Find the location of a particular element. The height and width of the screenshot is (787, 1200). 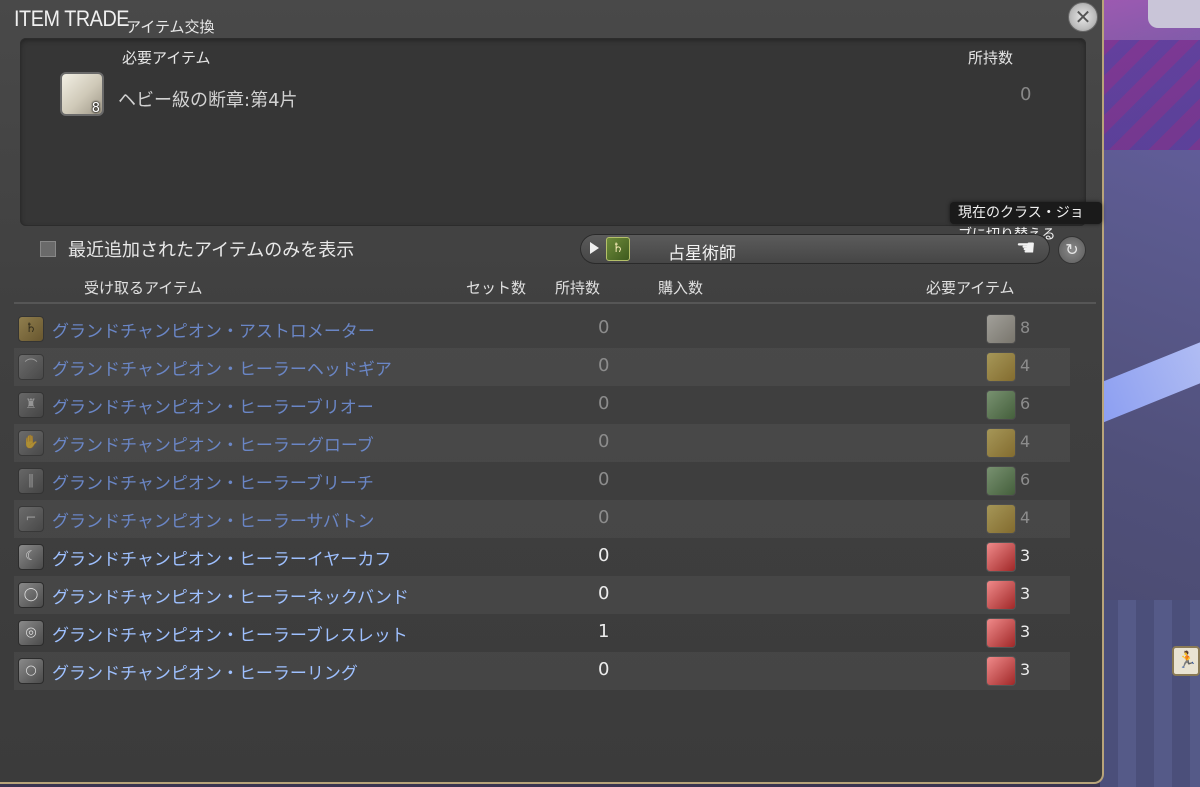

tome-icon-number: 8 is located at coordinates (95, 108).